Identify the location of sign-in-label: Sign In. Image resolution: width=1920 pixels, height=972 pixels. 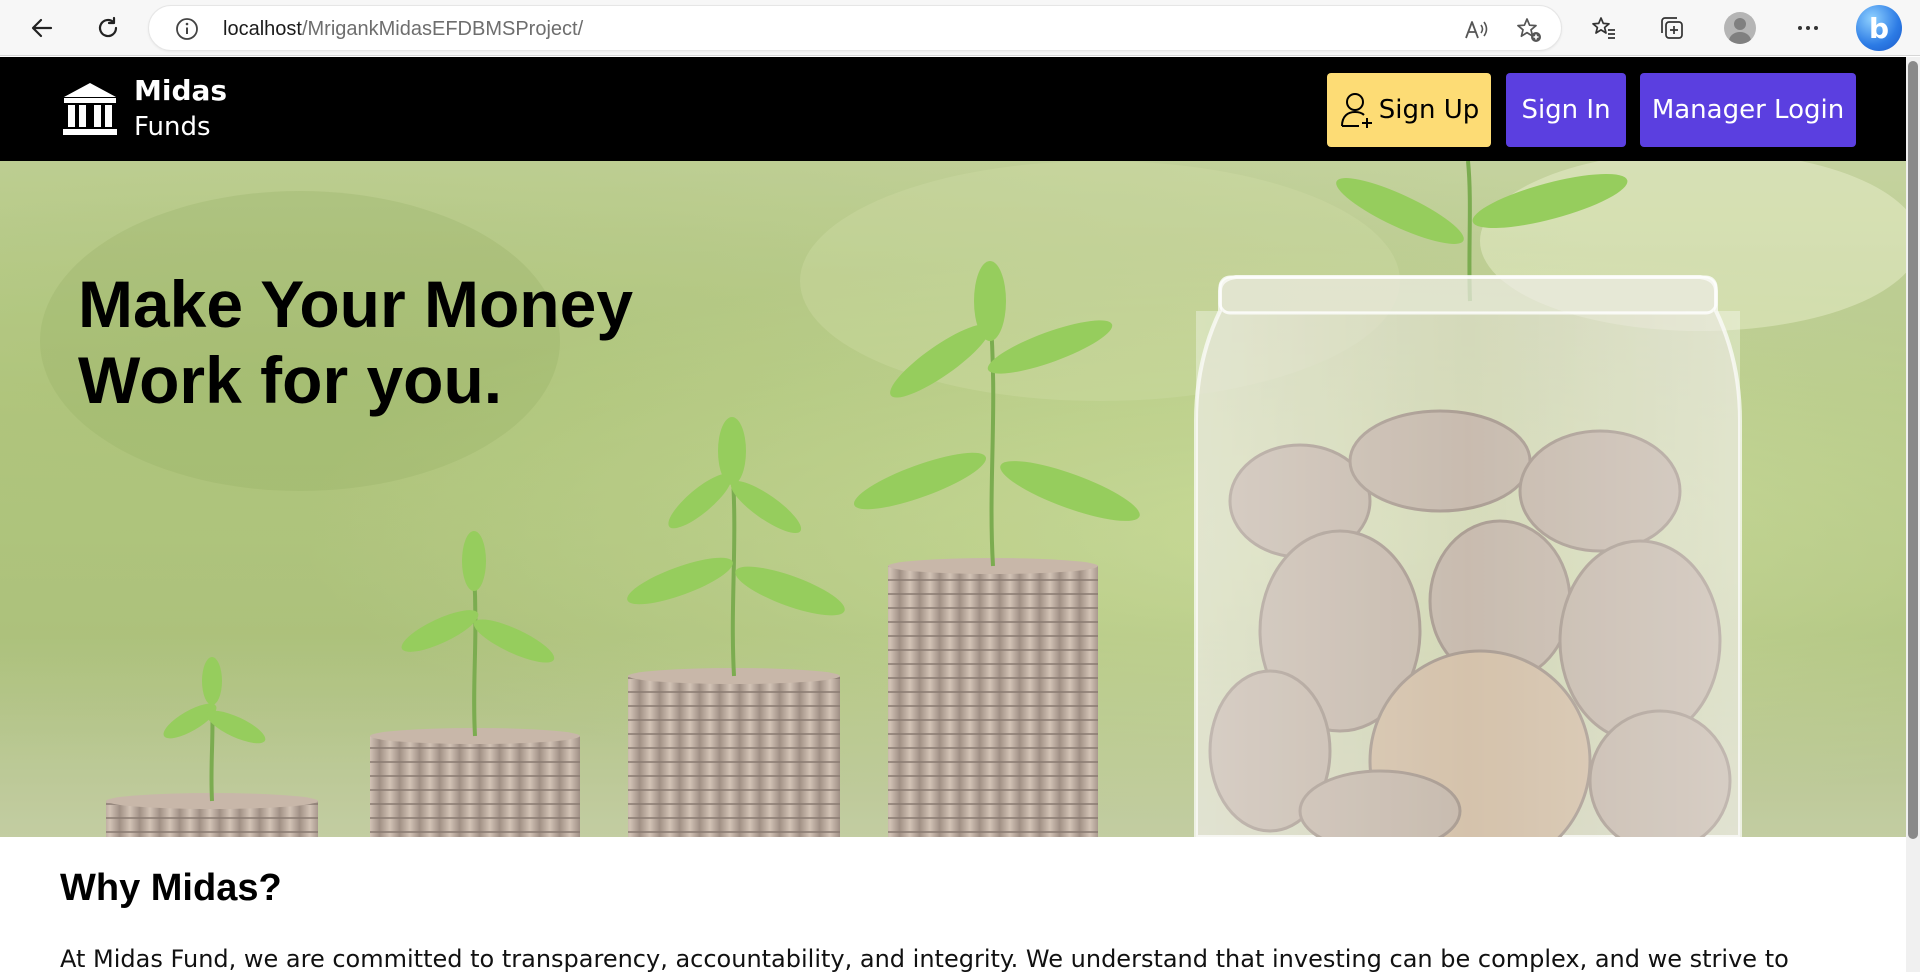
(1566, 110).